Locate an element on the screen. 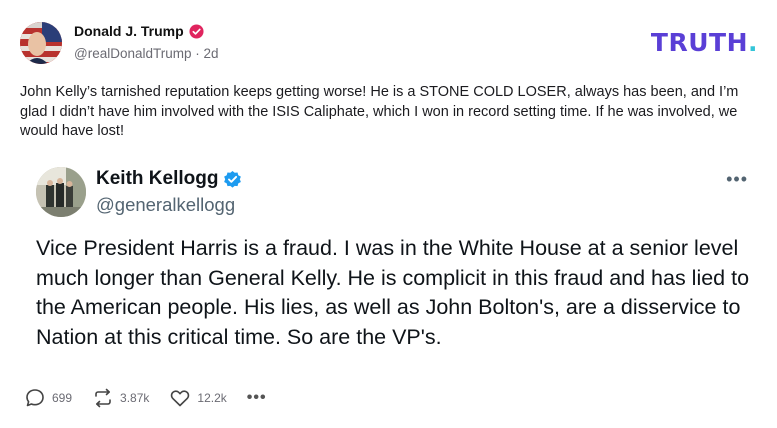  author-name: Donald J. Trump is located at coordinates (139, 31).